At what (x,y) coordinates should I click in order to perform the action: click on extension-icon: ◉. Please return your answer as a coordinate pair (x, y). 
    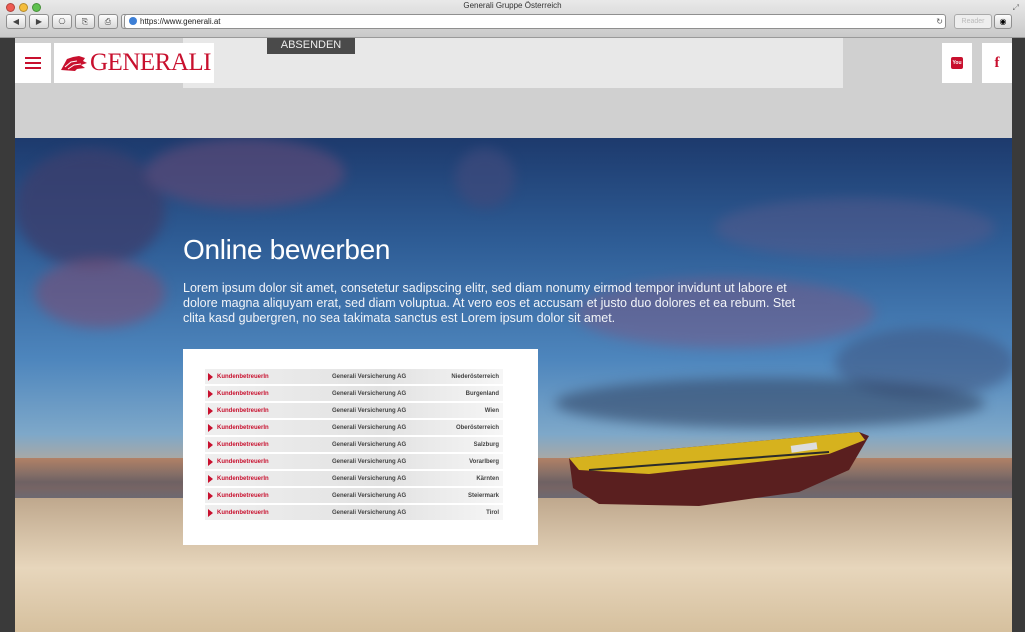
    Looking at the image, I should click on (1003, 21).